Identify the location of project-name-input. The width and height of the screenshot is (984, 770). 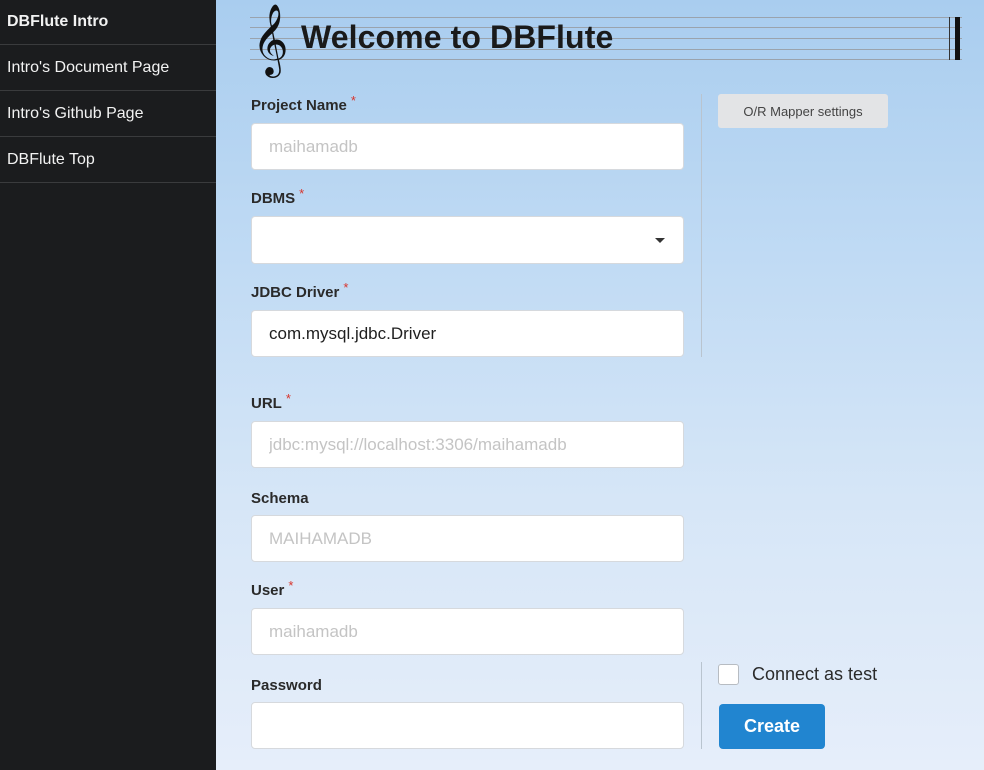
(467, 146).